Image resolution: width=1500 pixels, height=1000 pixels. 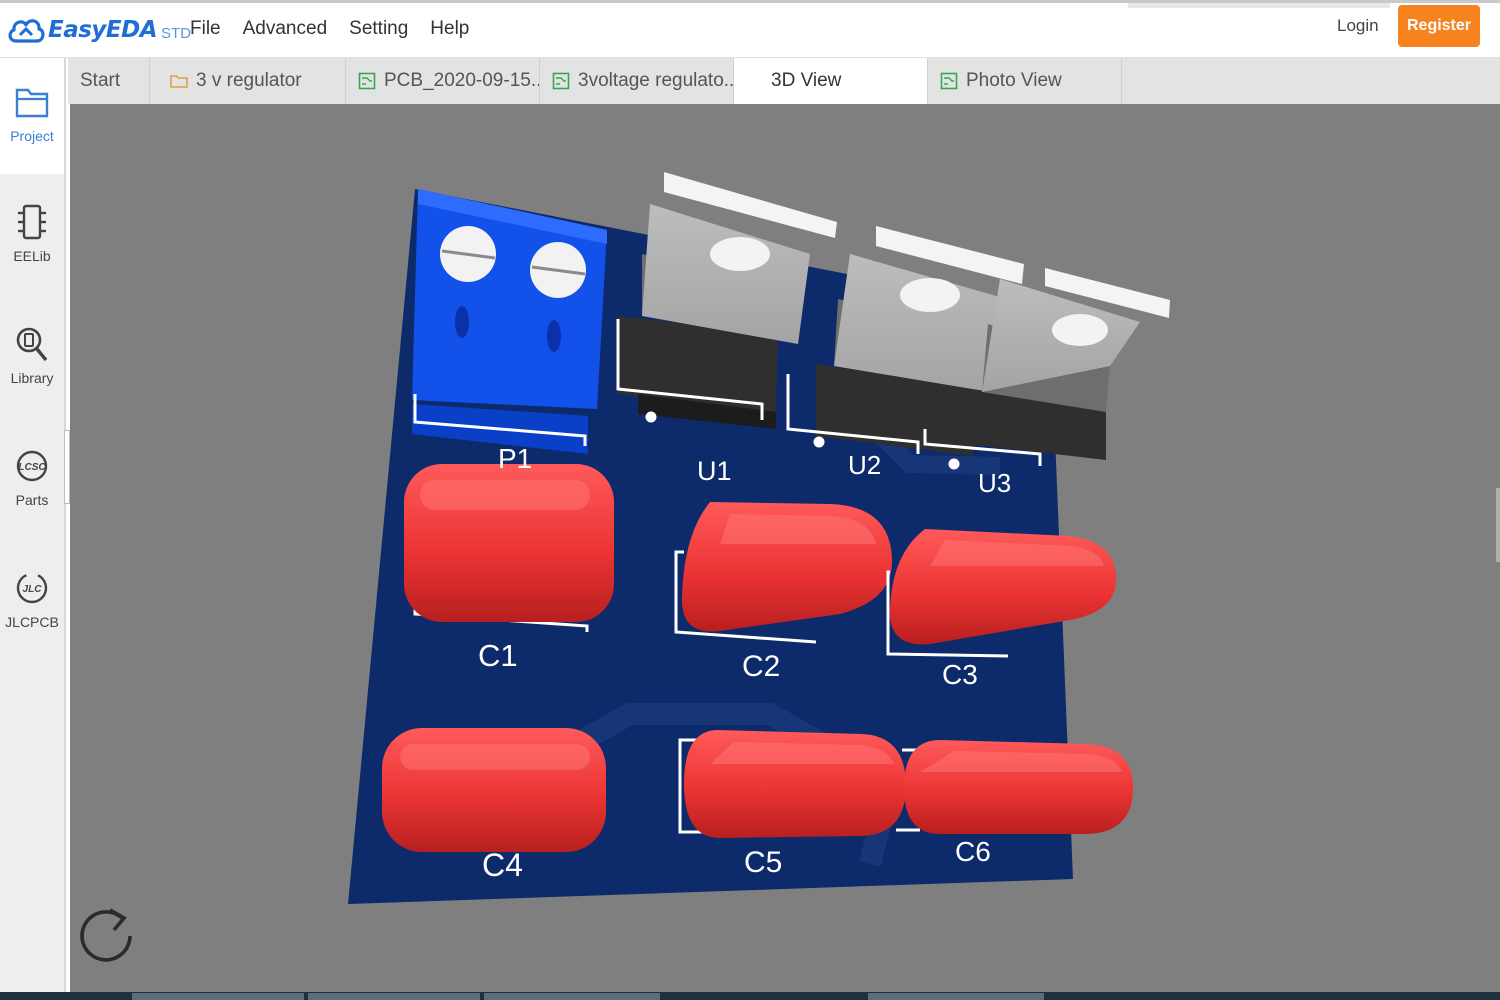 What do you see at coordinates (1498, 525) in the screenshot?
I see `right-scroll-handle` at bounding box center [1498, 525].